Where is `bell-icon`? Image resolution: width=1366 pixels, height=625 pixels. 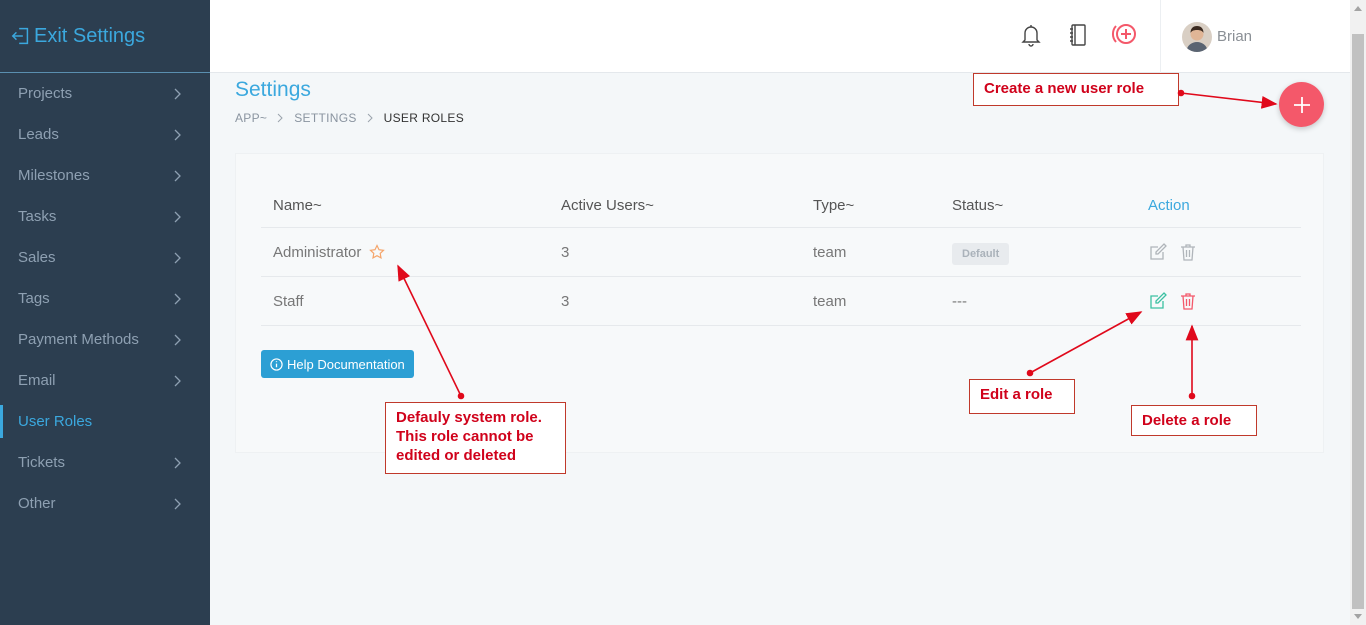 bell-icon is located at coordinates (1031, 35).